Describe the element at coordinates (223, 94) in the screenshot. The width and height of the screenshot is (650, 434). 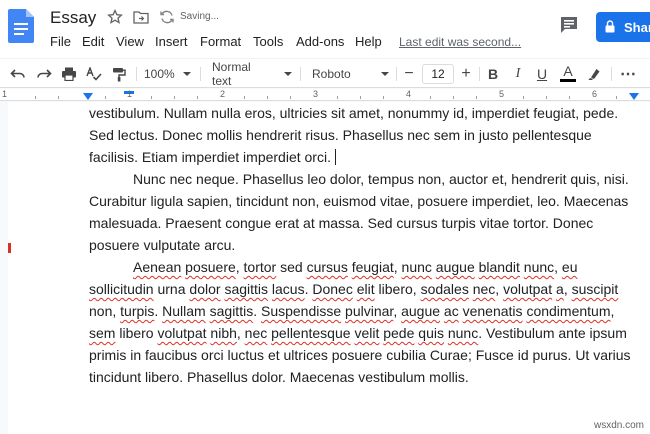
I see `ruler-number: 2` at that location.